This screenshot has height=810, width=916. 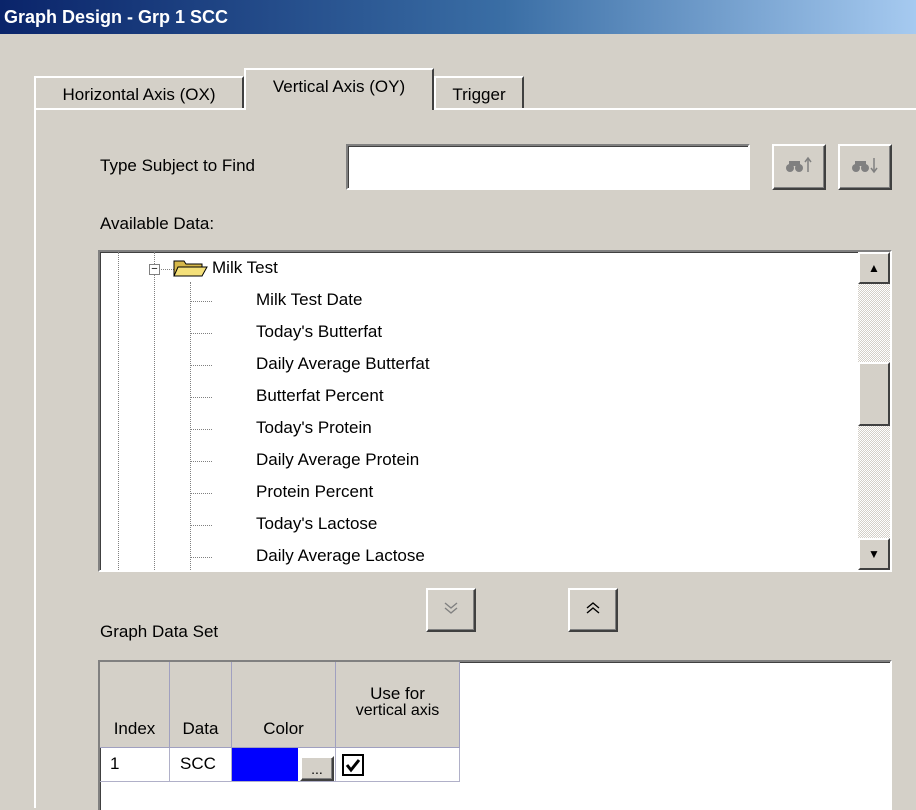 I want to click on column-header-color: Color, so click(x=284, y=705).